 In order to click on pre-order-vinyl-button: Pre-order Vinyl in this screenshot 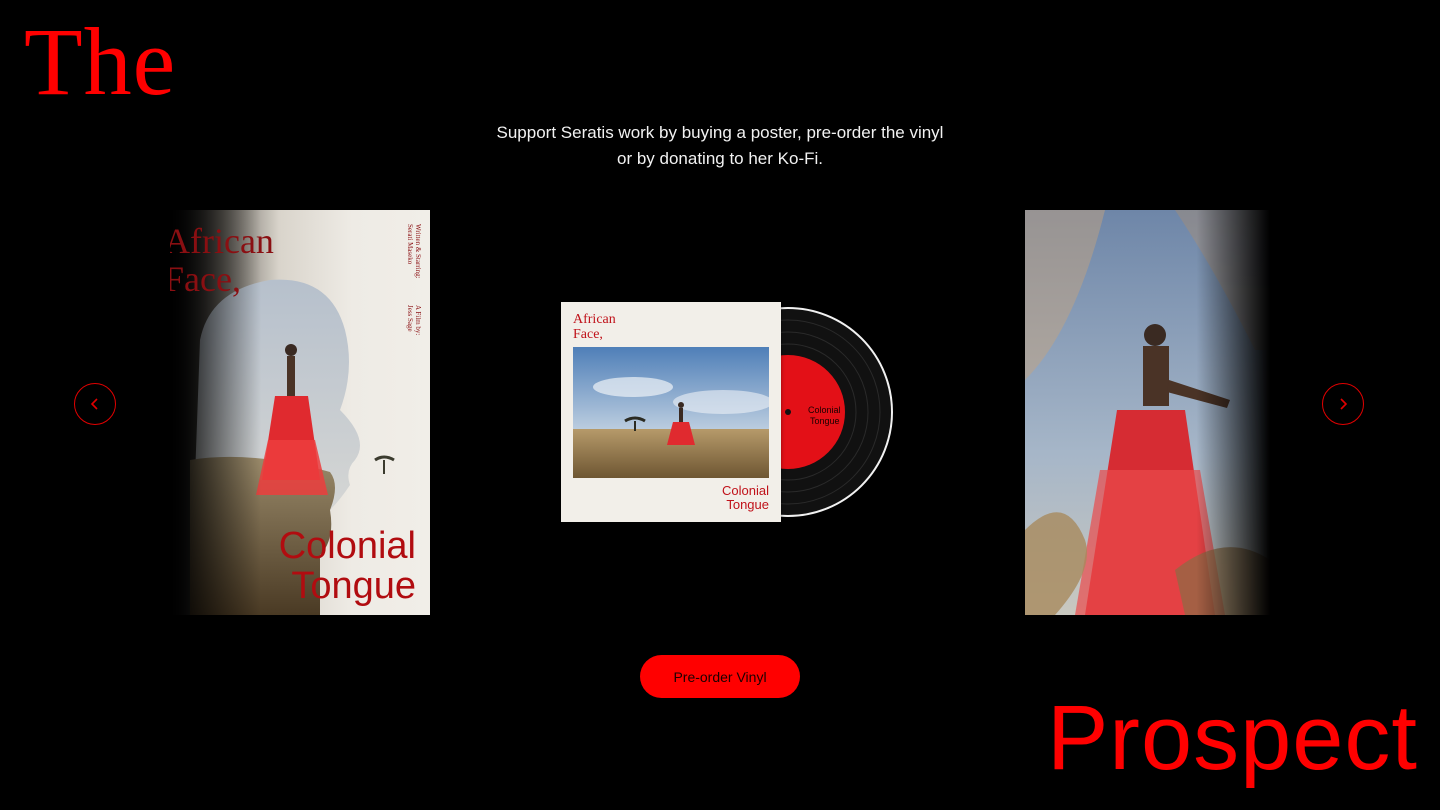, I will do `click(720, 676)`.